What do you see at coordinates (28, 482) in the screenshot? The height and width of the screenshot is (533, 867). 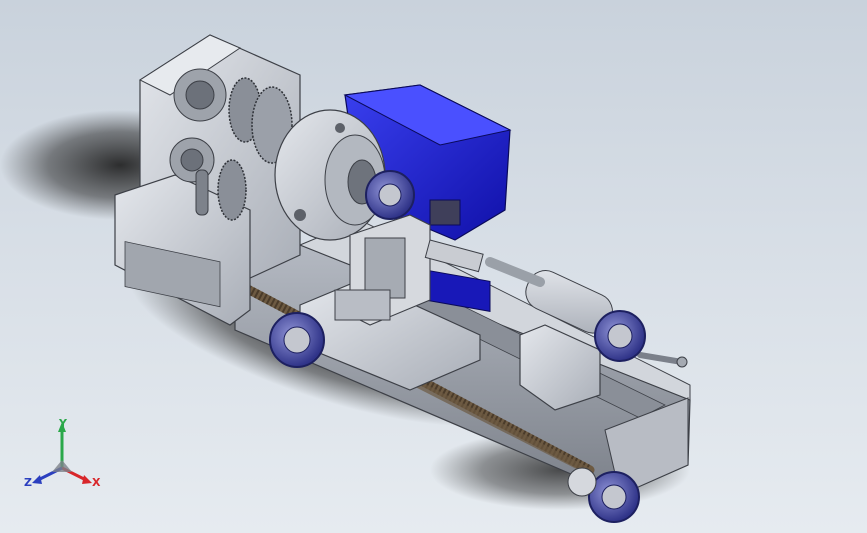 I see `z-label: Z` at bounding box center [28, 482].